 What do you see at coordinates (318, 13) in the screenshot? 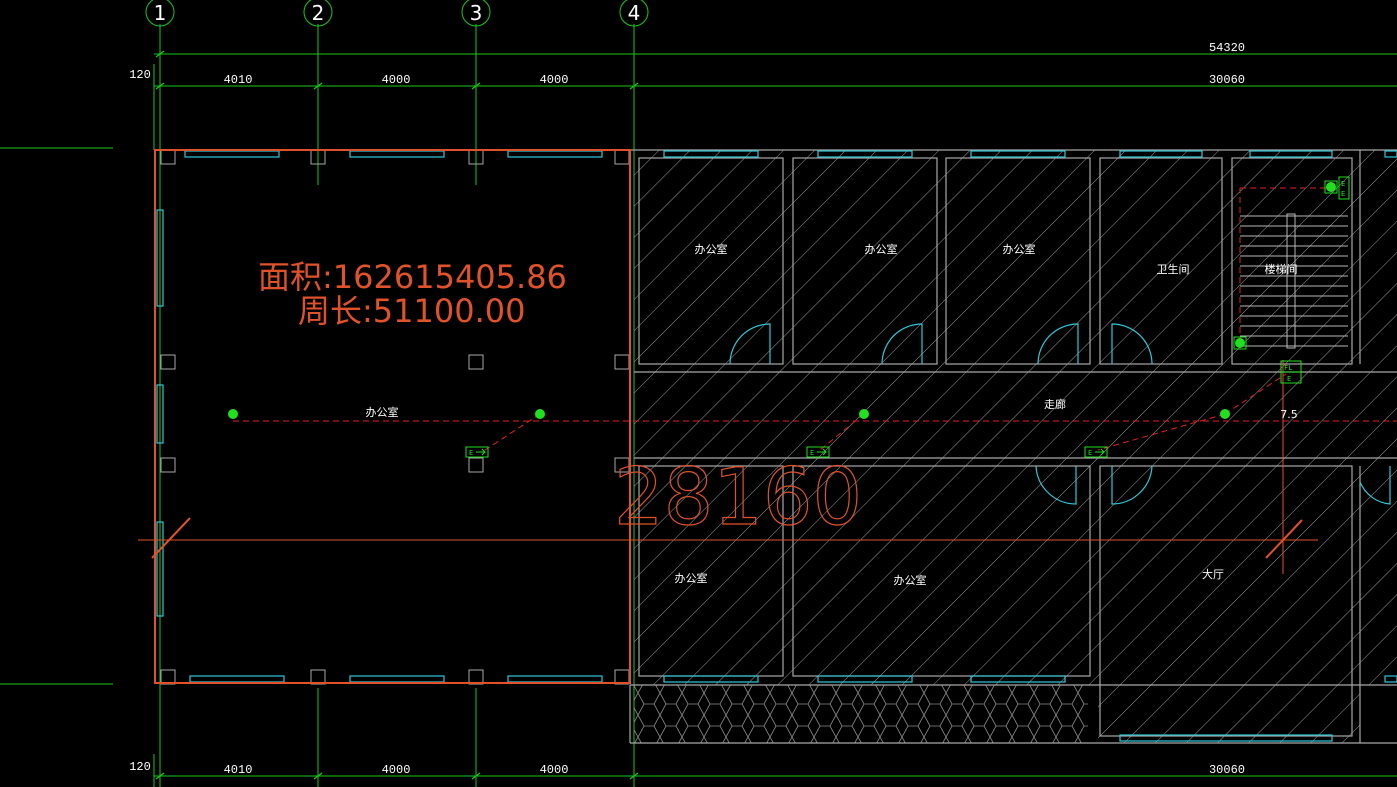
I see `axis-label-2: 2` at bounding box center [318, 13].